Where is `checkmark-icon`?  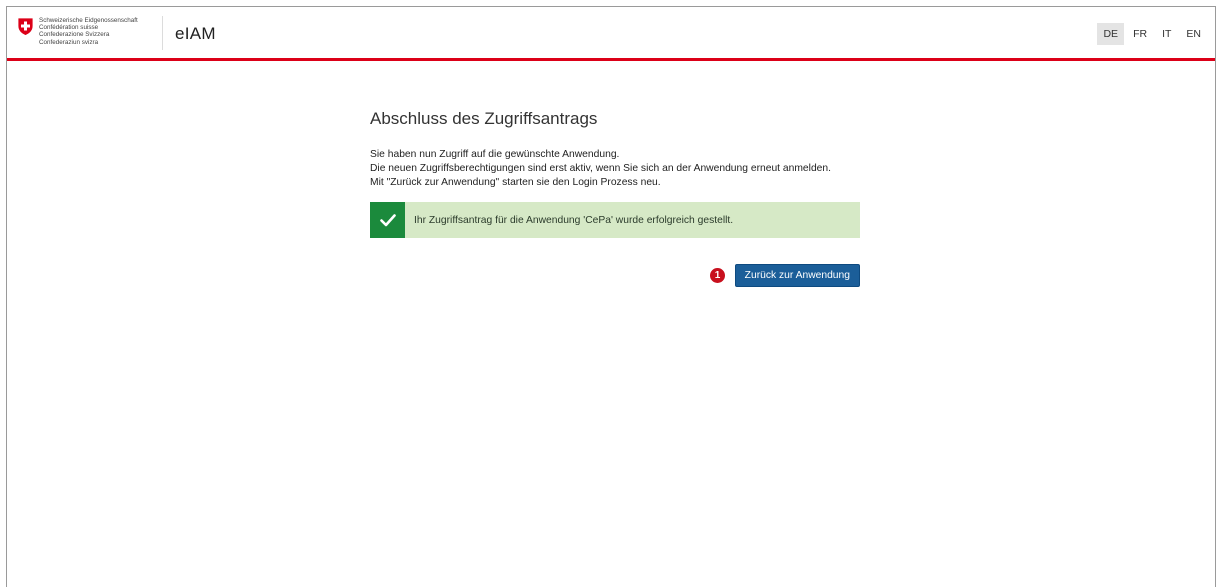
checkmark-icon is located at coordinates (387, 219).